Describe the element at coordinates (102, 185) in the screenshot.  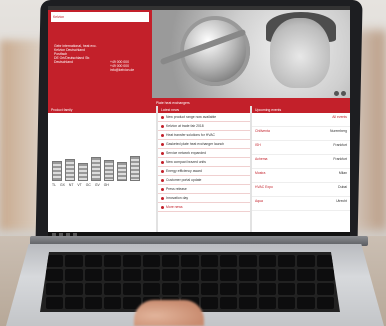
I see `product-labels: TL GX NT VT GC GV GH` at that location.